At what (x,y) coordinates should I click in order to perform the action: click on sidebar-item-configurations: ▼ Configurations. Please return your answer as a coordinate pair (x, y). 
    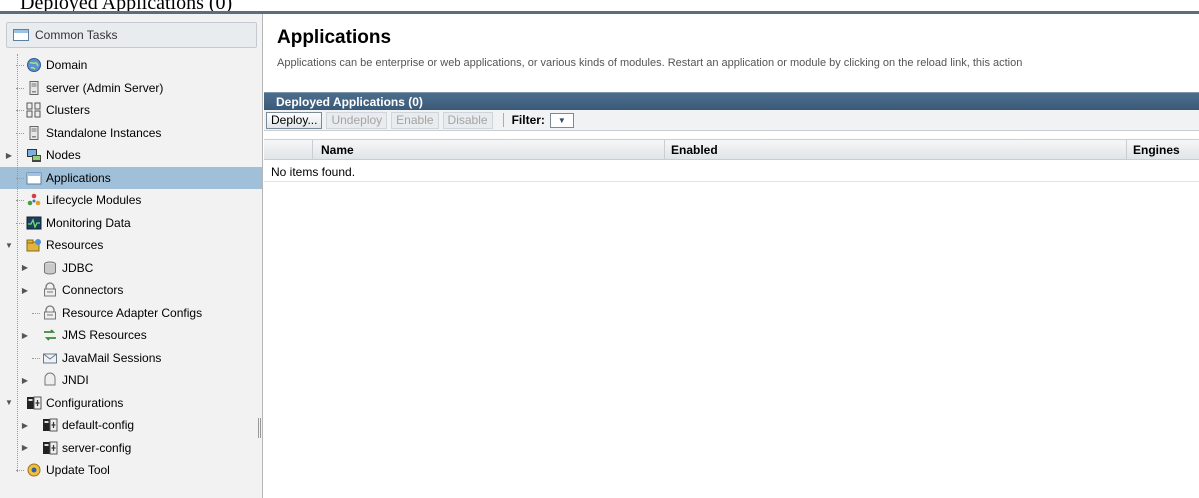
    Looking at the image, I should click on (131, 403).